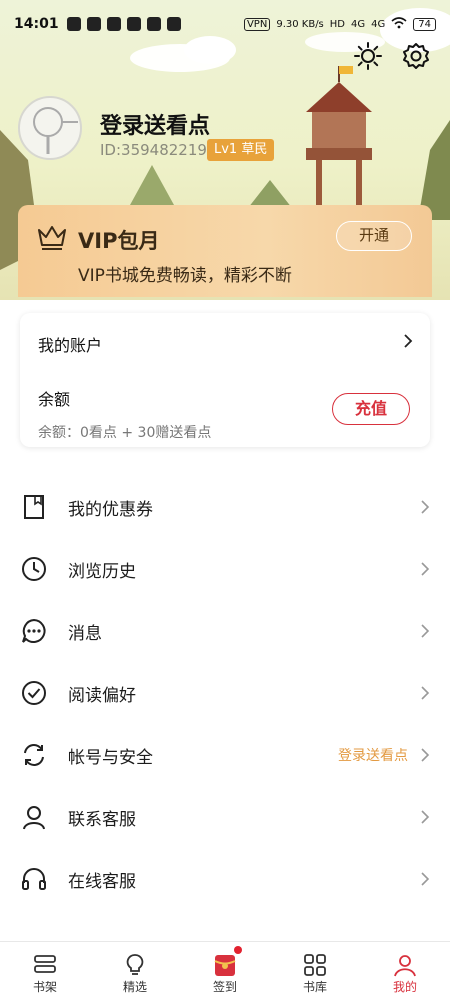  What do you see at coordinates (36, 24) in the screenshot?
I see `status-time: 14:01` at bounding box center [36, 24].